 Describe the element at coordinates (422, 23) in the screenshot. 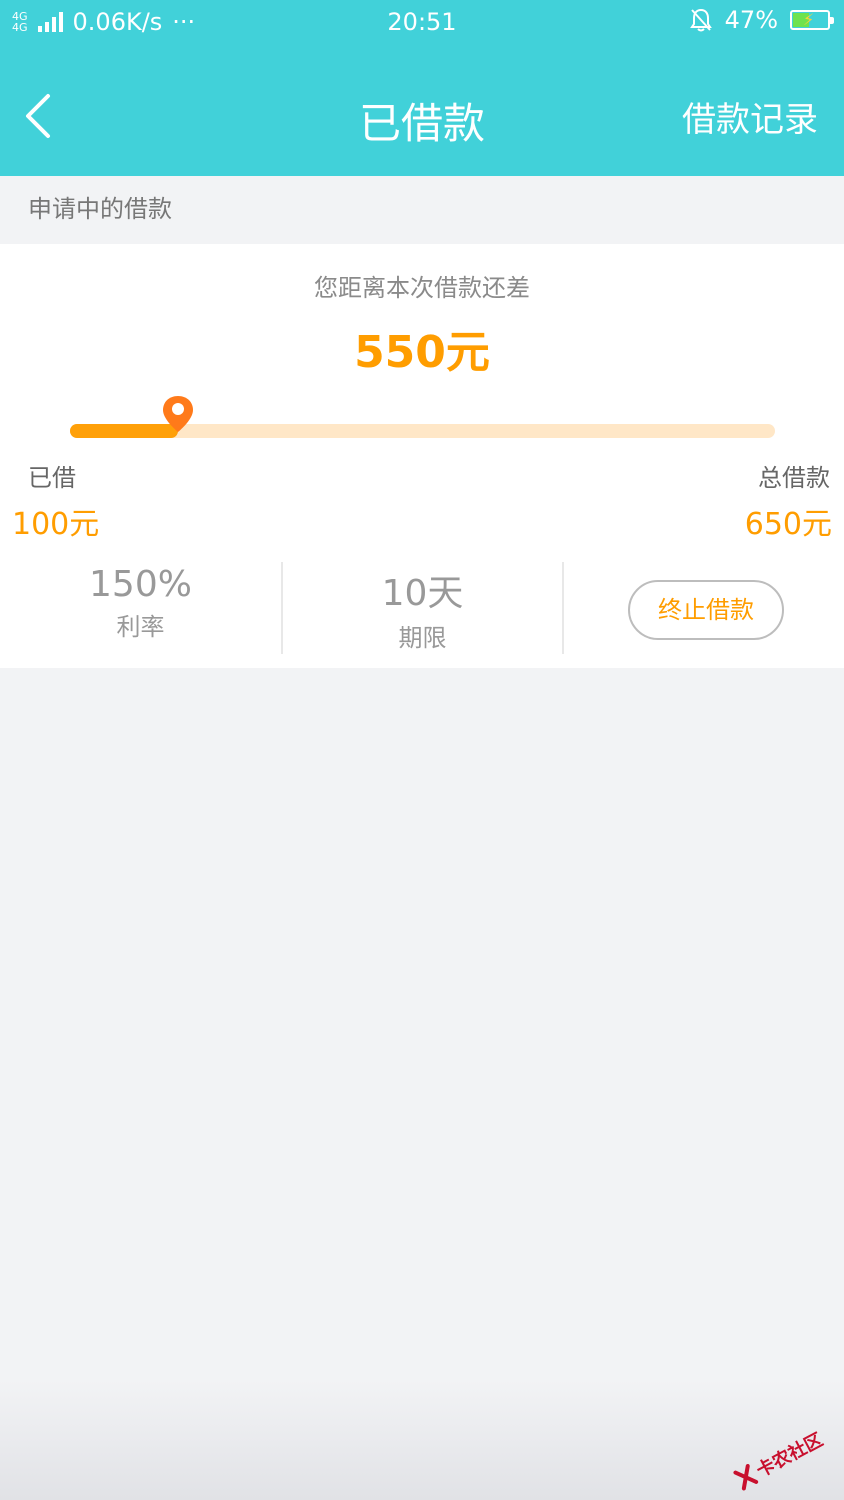

I see `status-bar: 4G 4G 0.06K/s ··· 20:51 47% ⚡` at that location.